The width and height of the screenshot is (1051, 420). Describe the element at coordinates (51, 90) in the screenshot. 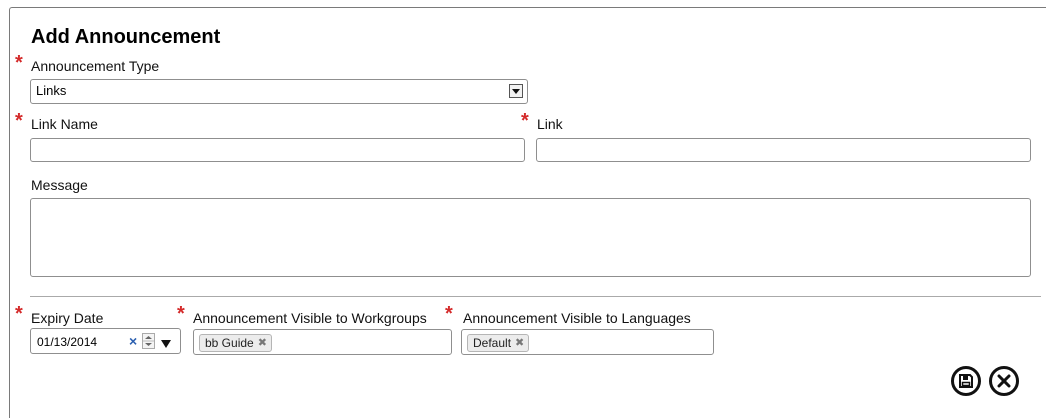

I see `announcement-type-value: Links` at that location.